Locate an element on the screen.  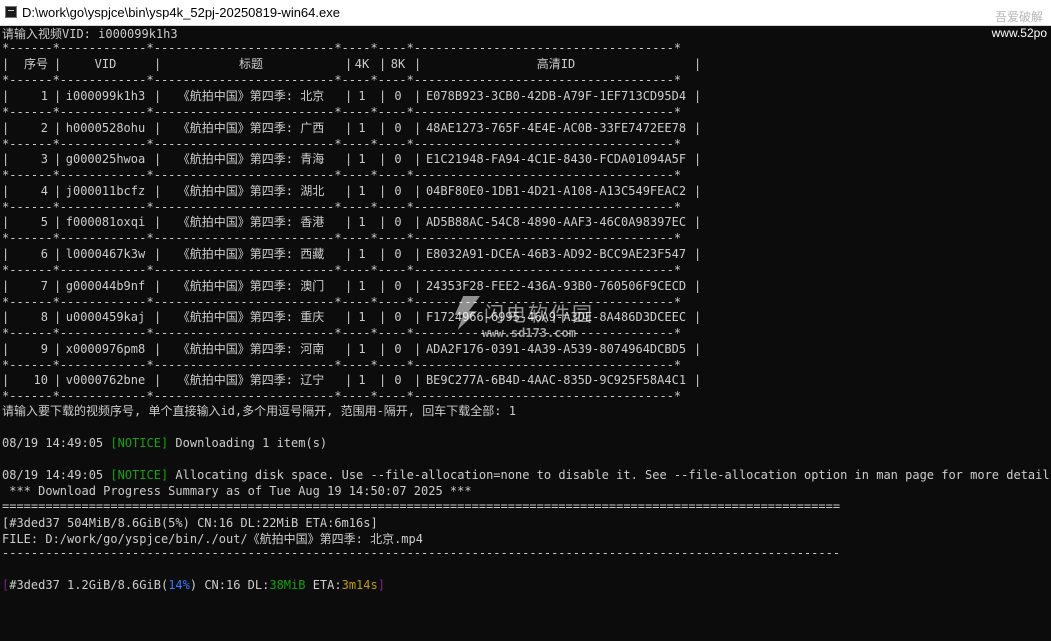
table-cell-no: 10 is located at coordinates (40, 380).